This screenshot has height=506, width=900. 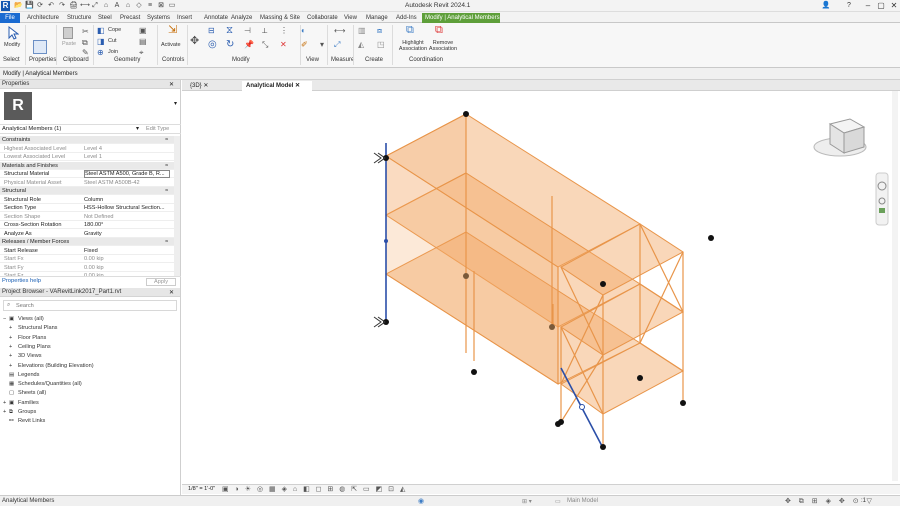 What do you see at coordinates (106, 6) in the screenshot?
I see `tag-icon: ⌂` at bounding box center [106, 6].